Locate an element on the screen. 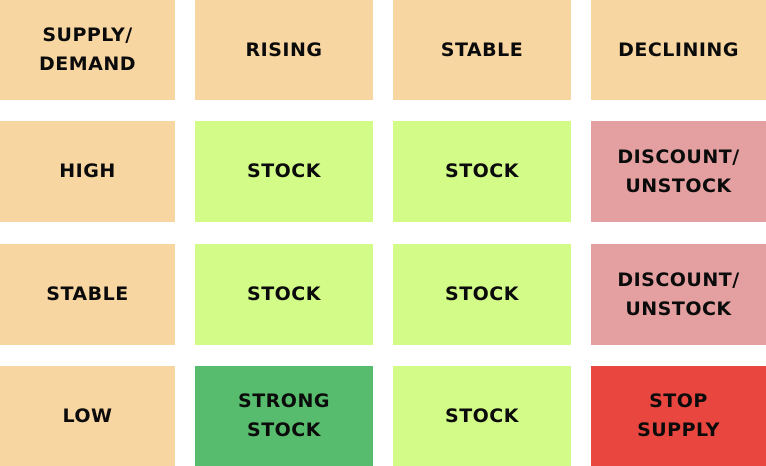 This screenshot has width=766, height=466. cell-line-2: SUPPLY is located at coordinates (678, 430).